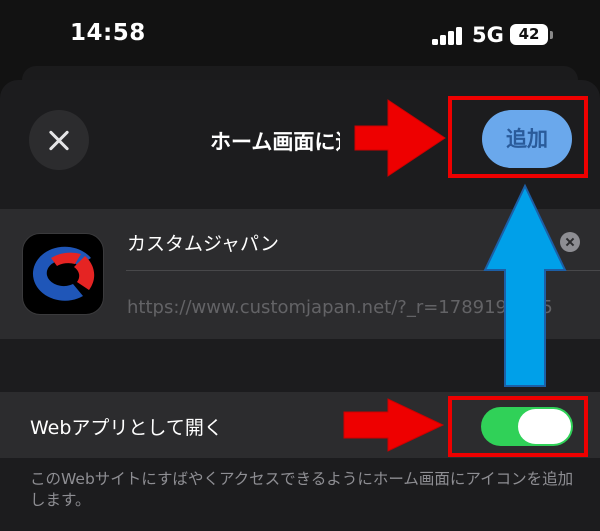 The image size is (600, 531). What do you see at coordinates (126, 428) in the screenshot?
I see `web-app-label: Webアプリとして開く` at bounding box center [126, 428].